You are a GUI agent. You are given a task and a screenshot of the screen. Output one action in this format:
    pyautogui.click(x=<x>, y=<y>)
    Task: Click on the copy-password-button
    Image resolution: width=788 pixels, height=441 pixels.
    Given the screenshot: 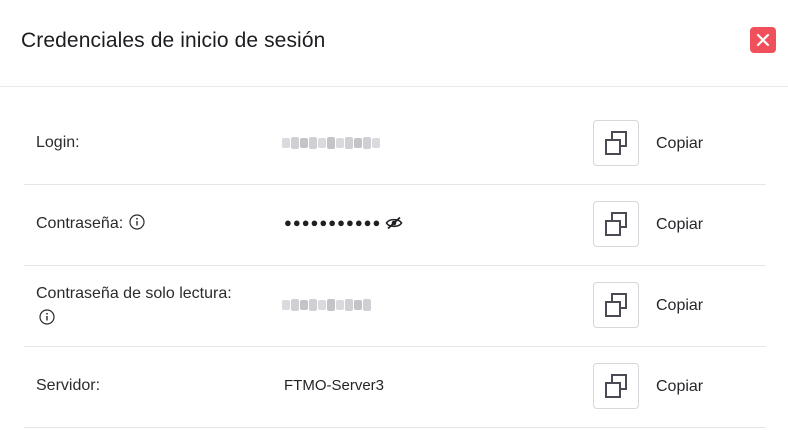 What is the action you would take?
    pyautogui.click(x=616, y=224)
    